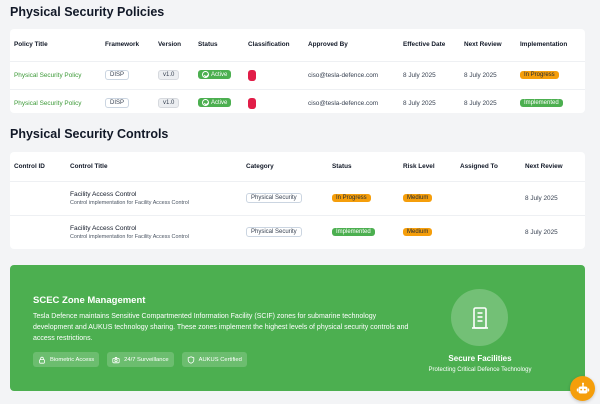 The height and width of the screenshot is (404, 600). What do you see at coordinates (87, 12) in the screenshot?
I see `policies-section-title: Physical Security Policies` at bounding box center [87, 12].